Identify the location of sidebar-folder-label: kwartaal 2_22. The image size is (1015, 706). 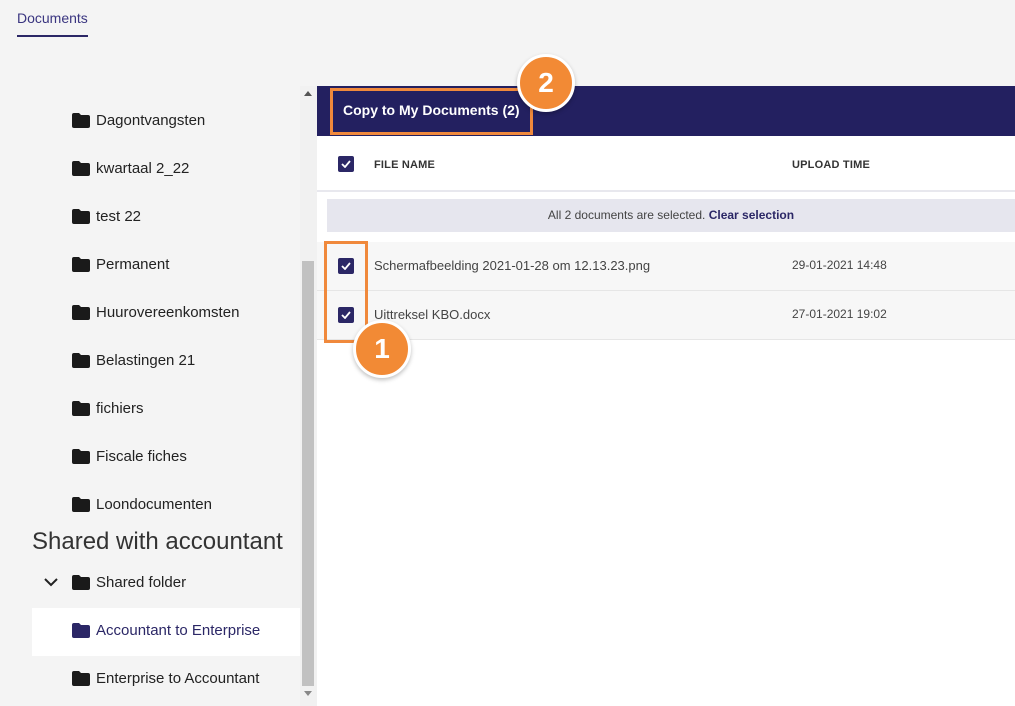
(143, 168).